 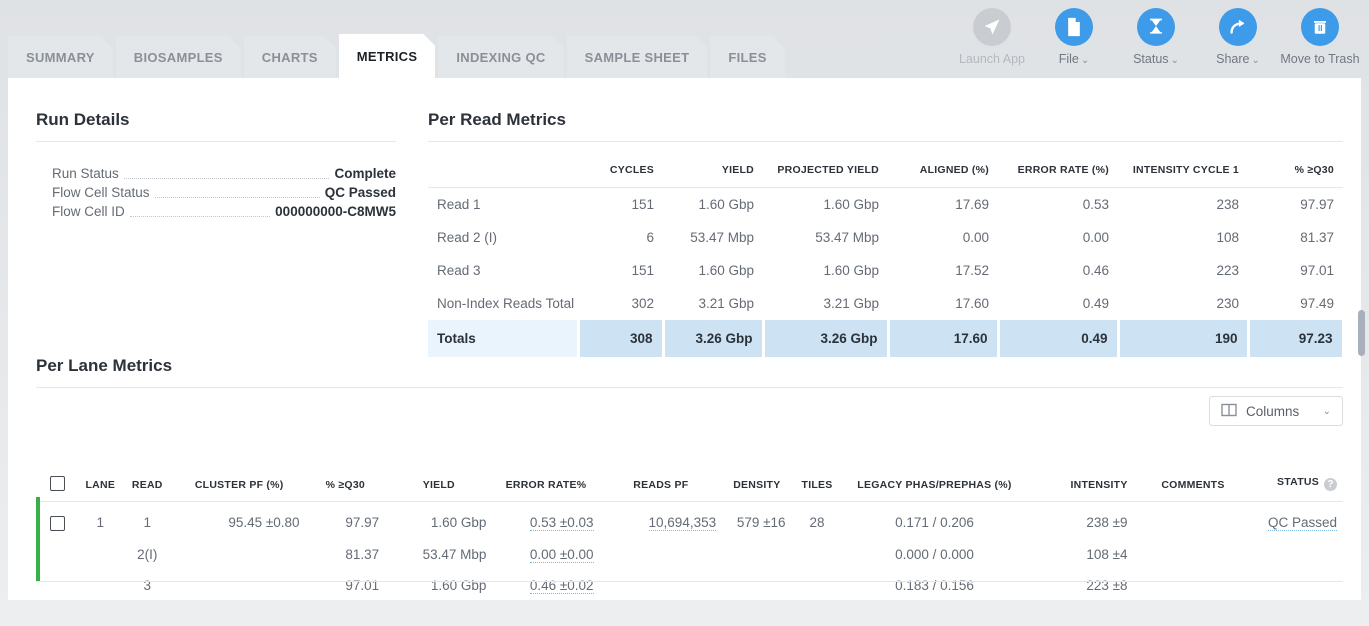 I want to click on columns-button: Columns ⌄, so click(x=1276, y=411).